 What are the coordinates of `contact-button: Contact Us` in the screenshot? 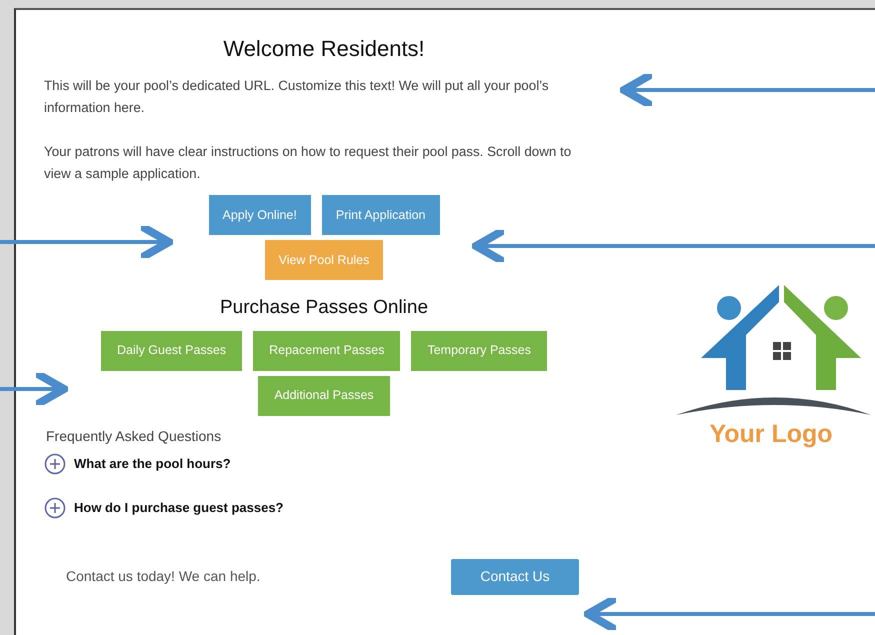 It's located at (515, 576).